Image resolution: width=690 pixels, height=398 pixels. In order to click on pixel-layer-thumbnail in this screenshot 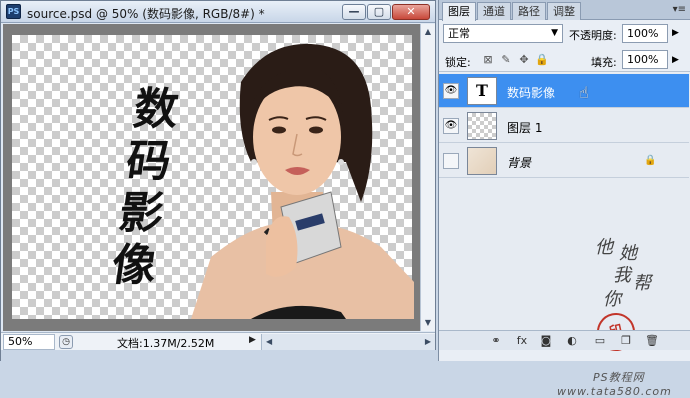, I will do `click(482, 126)`.